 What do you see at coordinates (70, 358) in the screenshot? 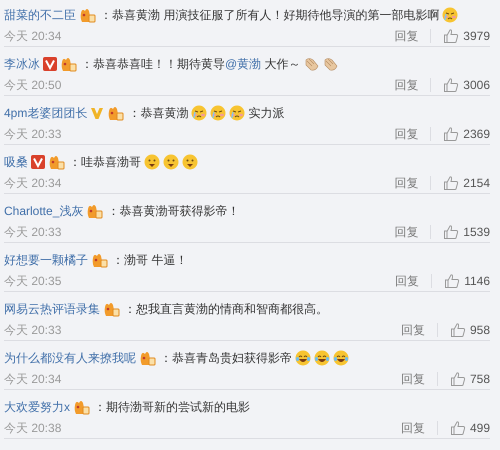
I see `user-name-link: 为什么都没有人来撩我呢` at bounding box center [70, 358].